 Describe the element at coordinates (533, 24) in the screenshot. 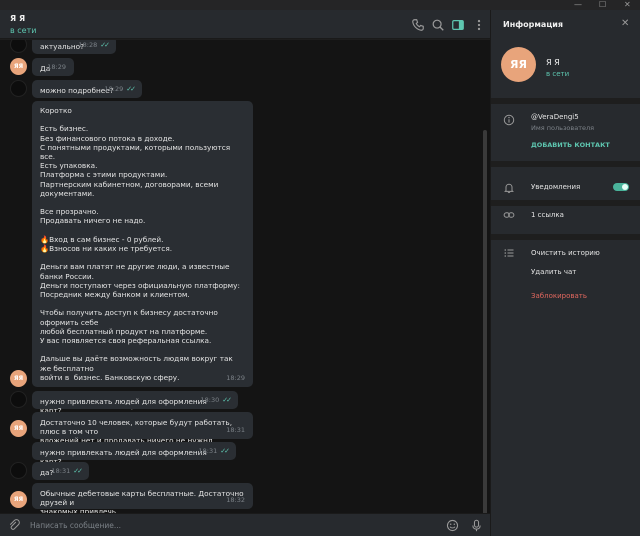

I see `info-title: Информация` at that location.